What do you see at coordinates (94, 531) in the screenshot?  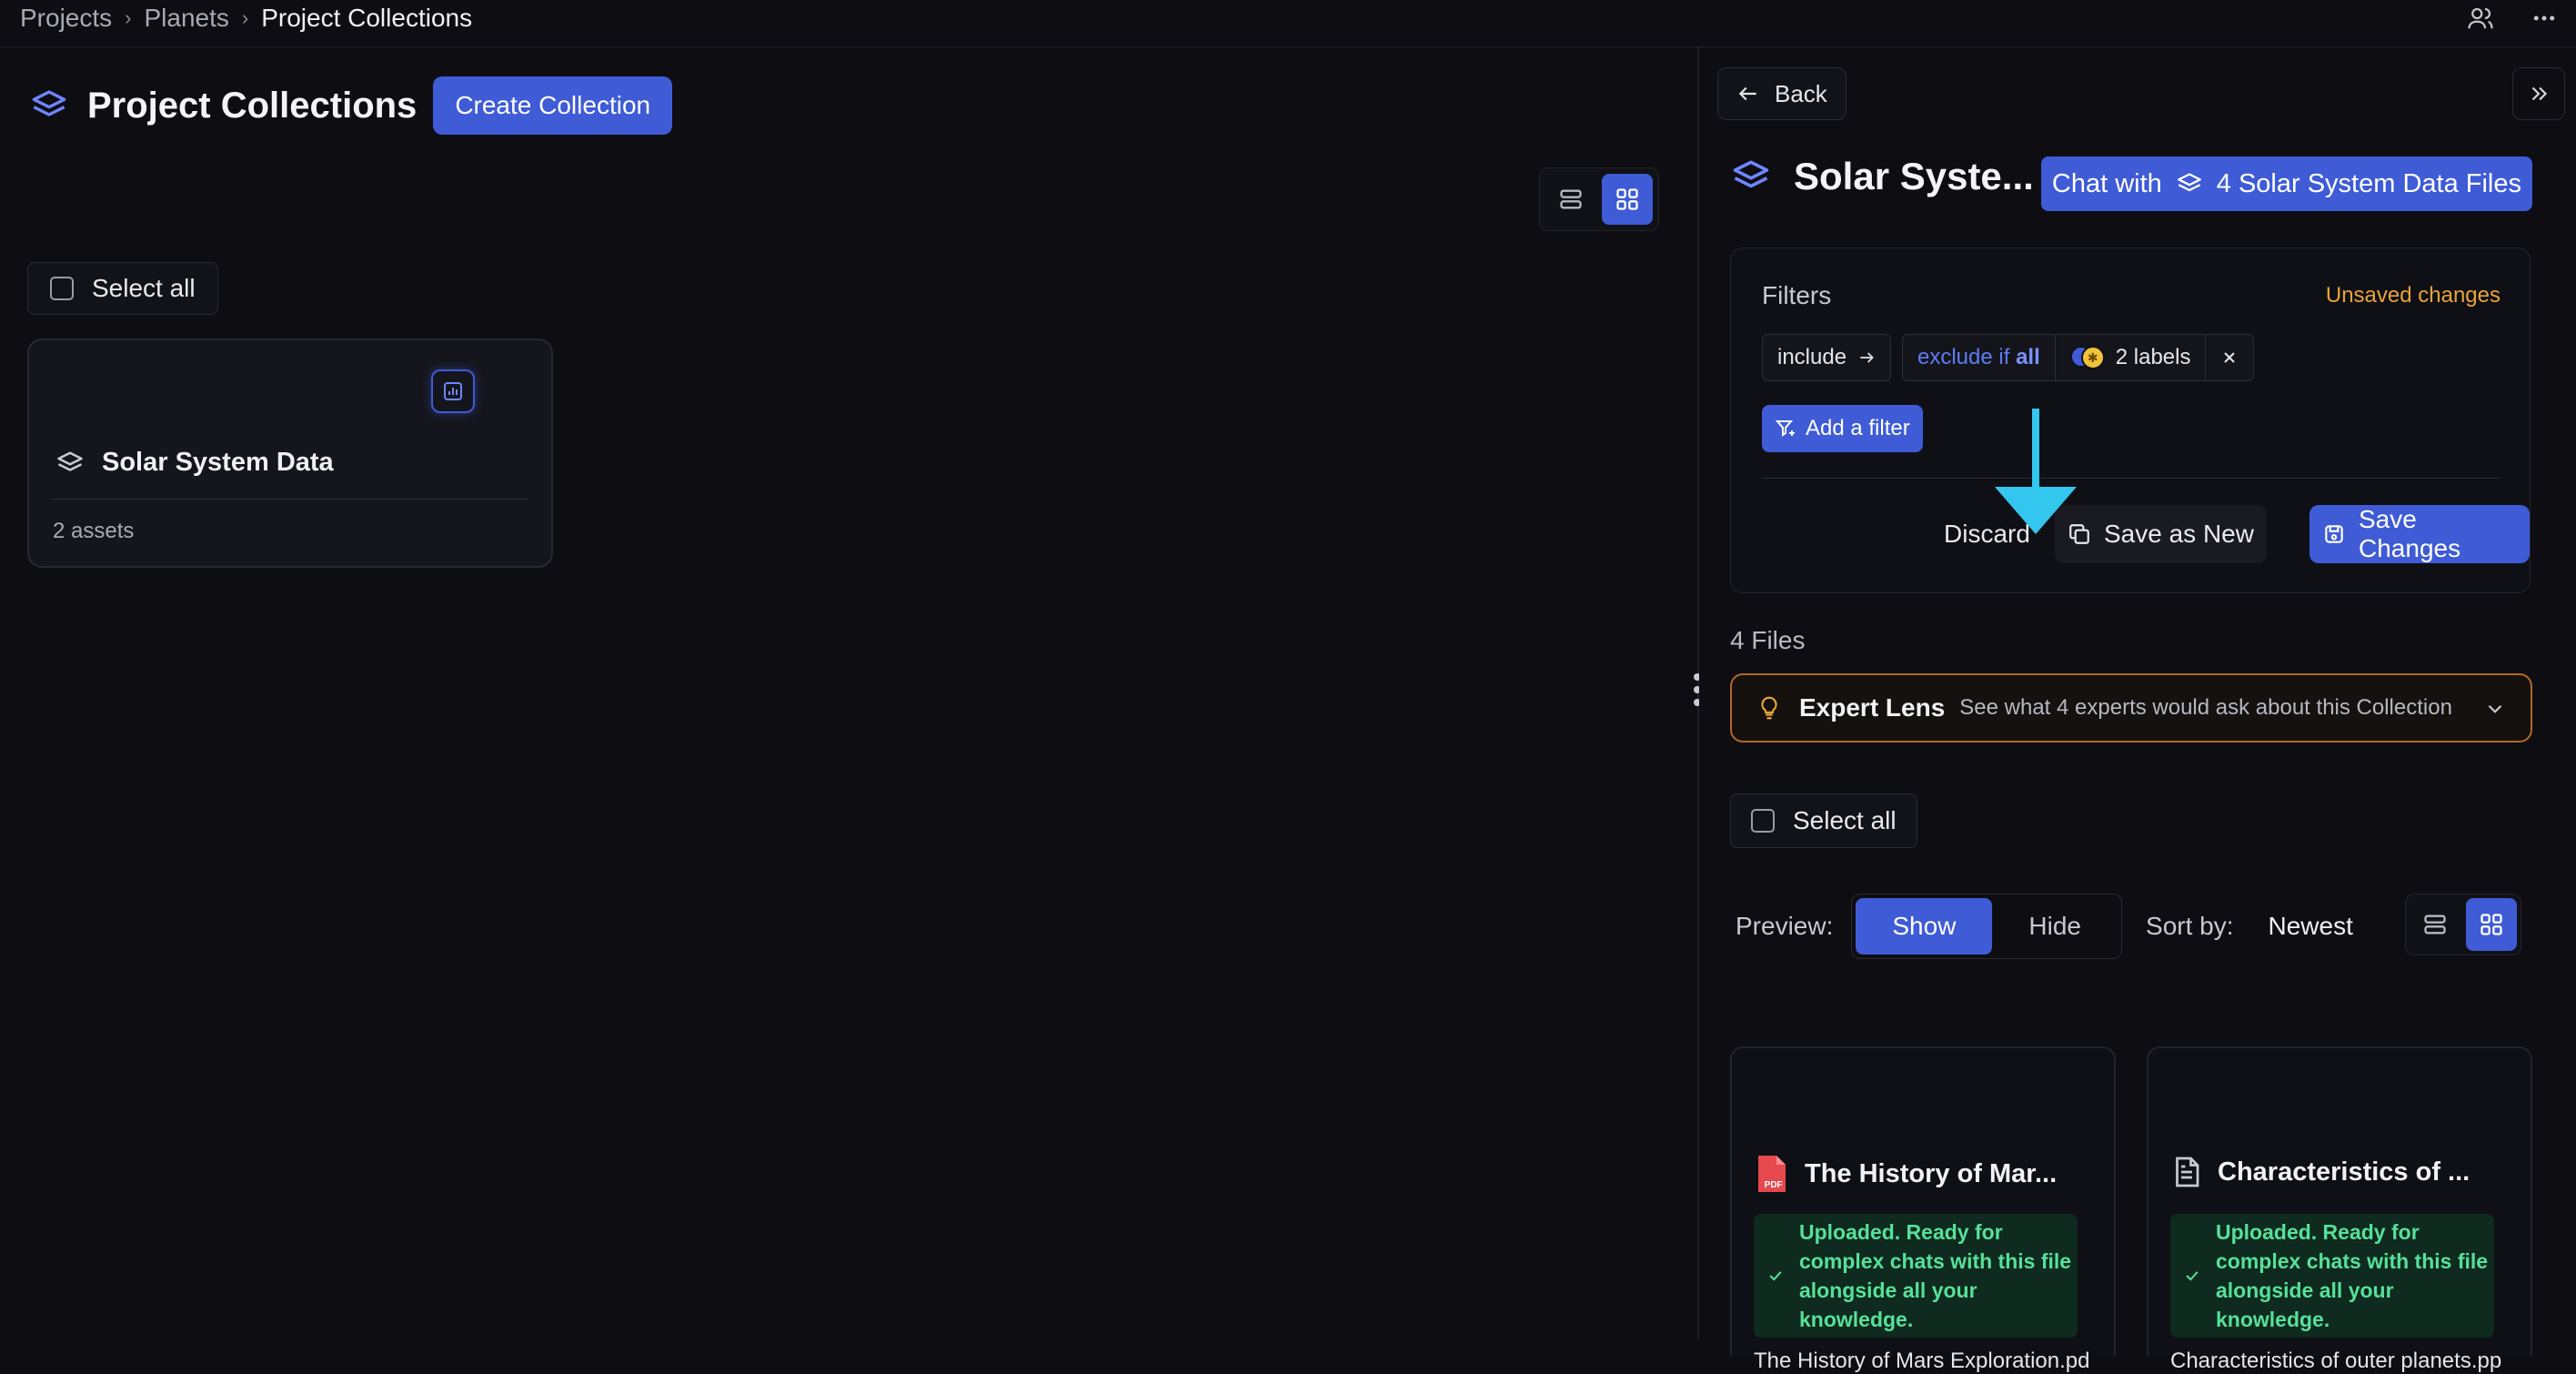 I see `collection-asset-count: 2 assets` at bounding box center [94, 531].